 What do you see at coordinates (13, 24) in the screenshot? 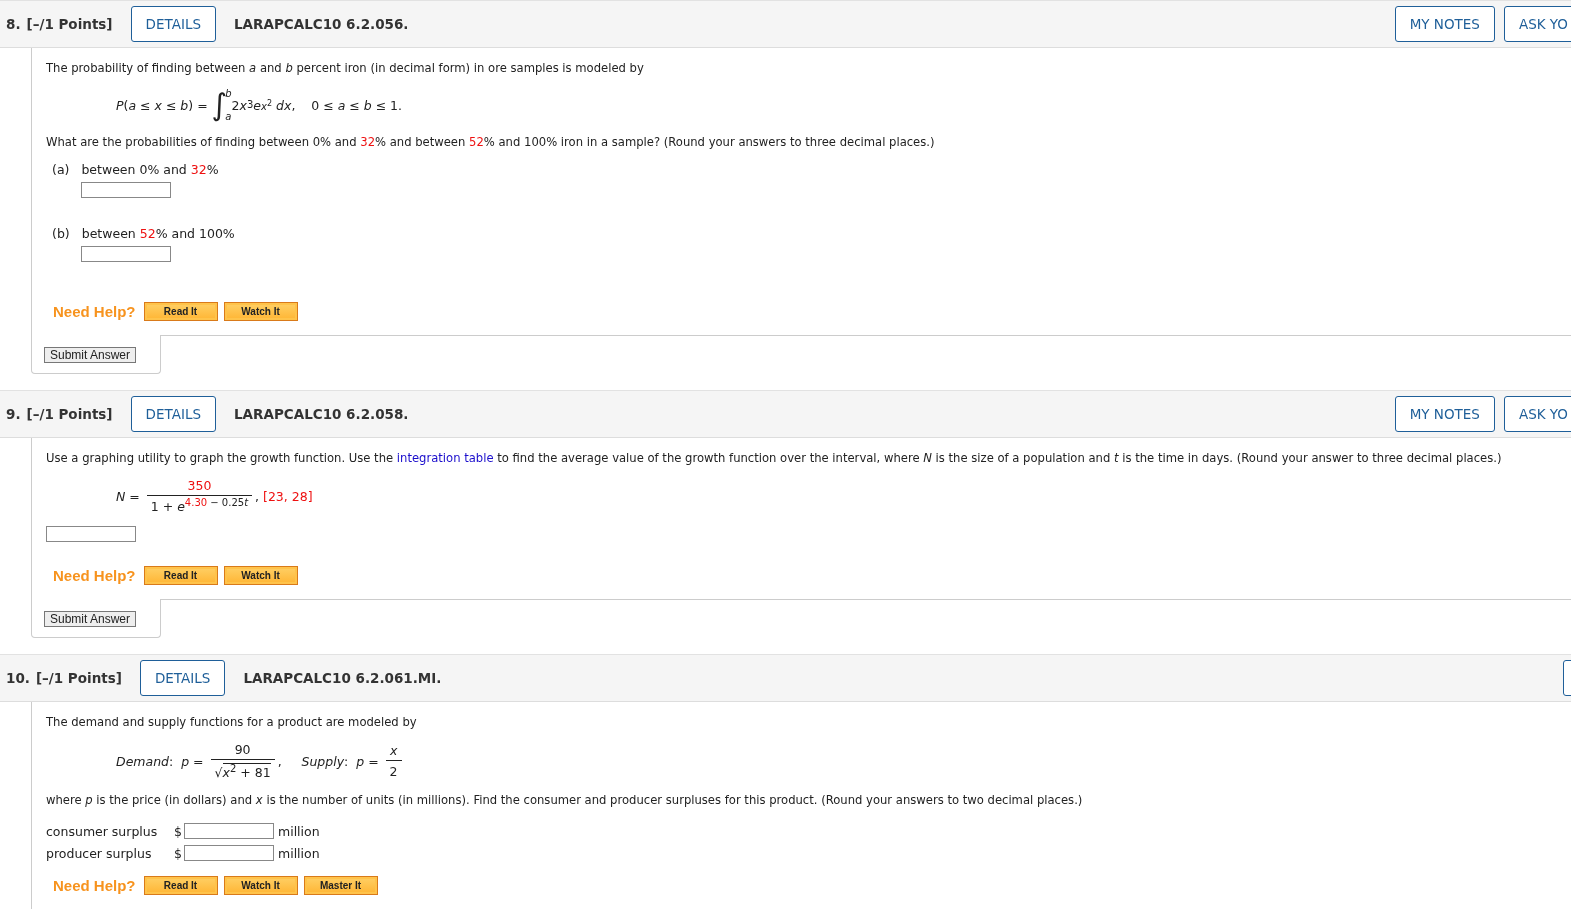
I see `question-number: 8.` at bounding box center [13, 24].